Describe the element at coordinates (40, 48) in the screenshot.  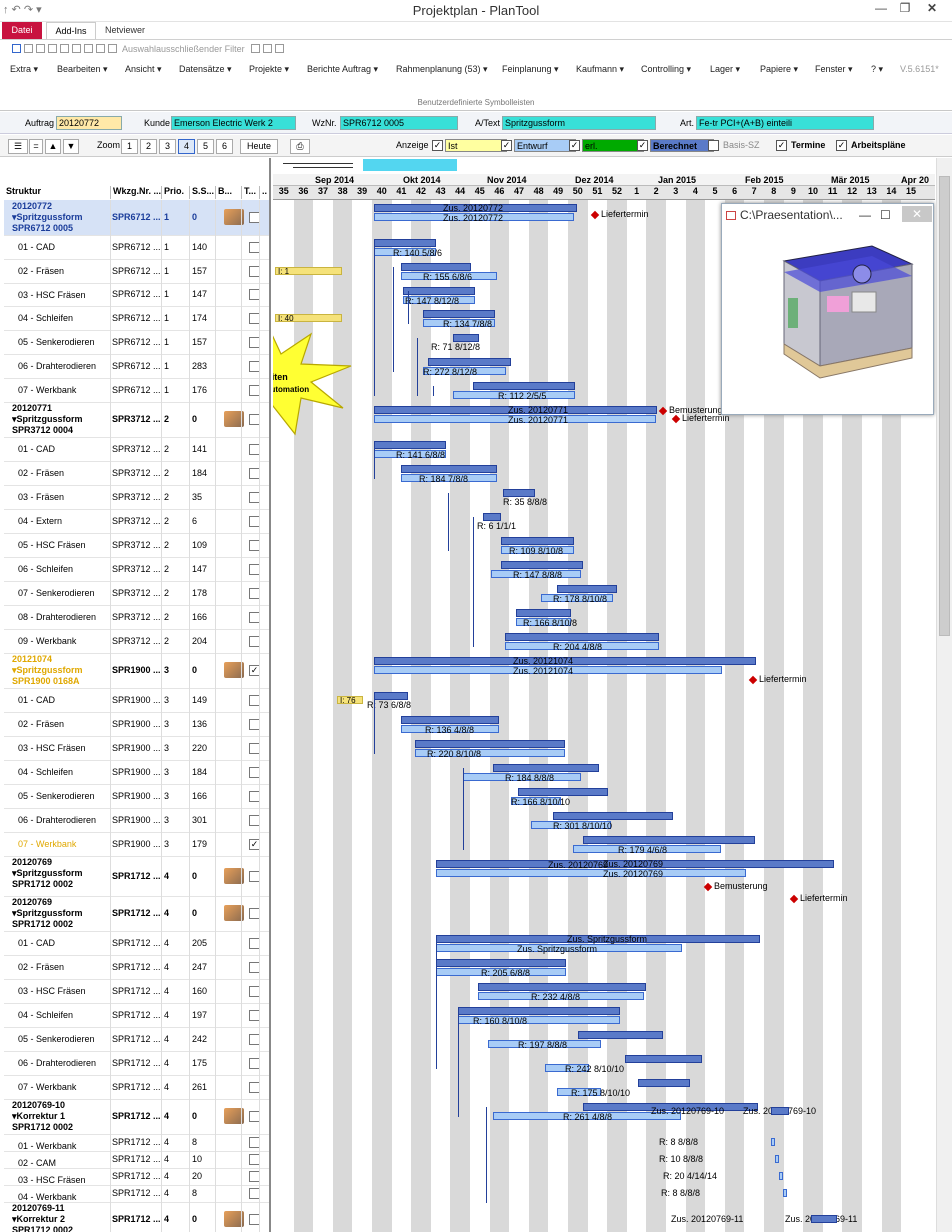
I see `binoculars-icon` at that location.